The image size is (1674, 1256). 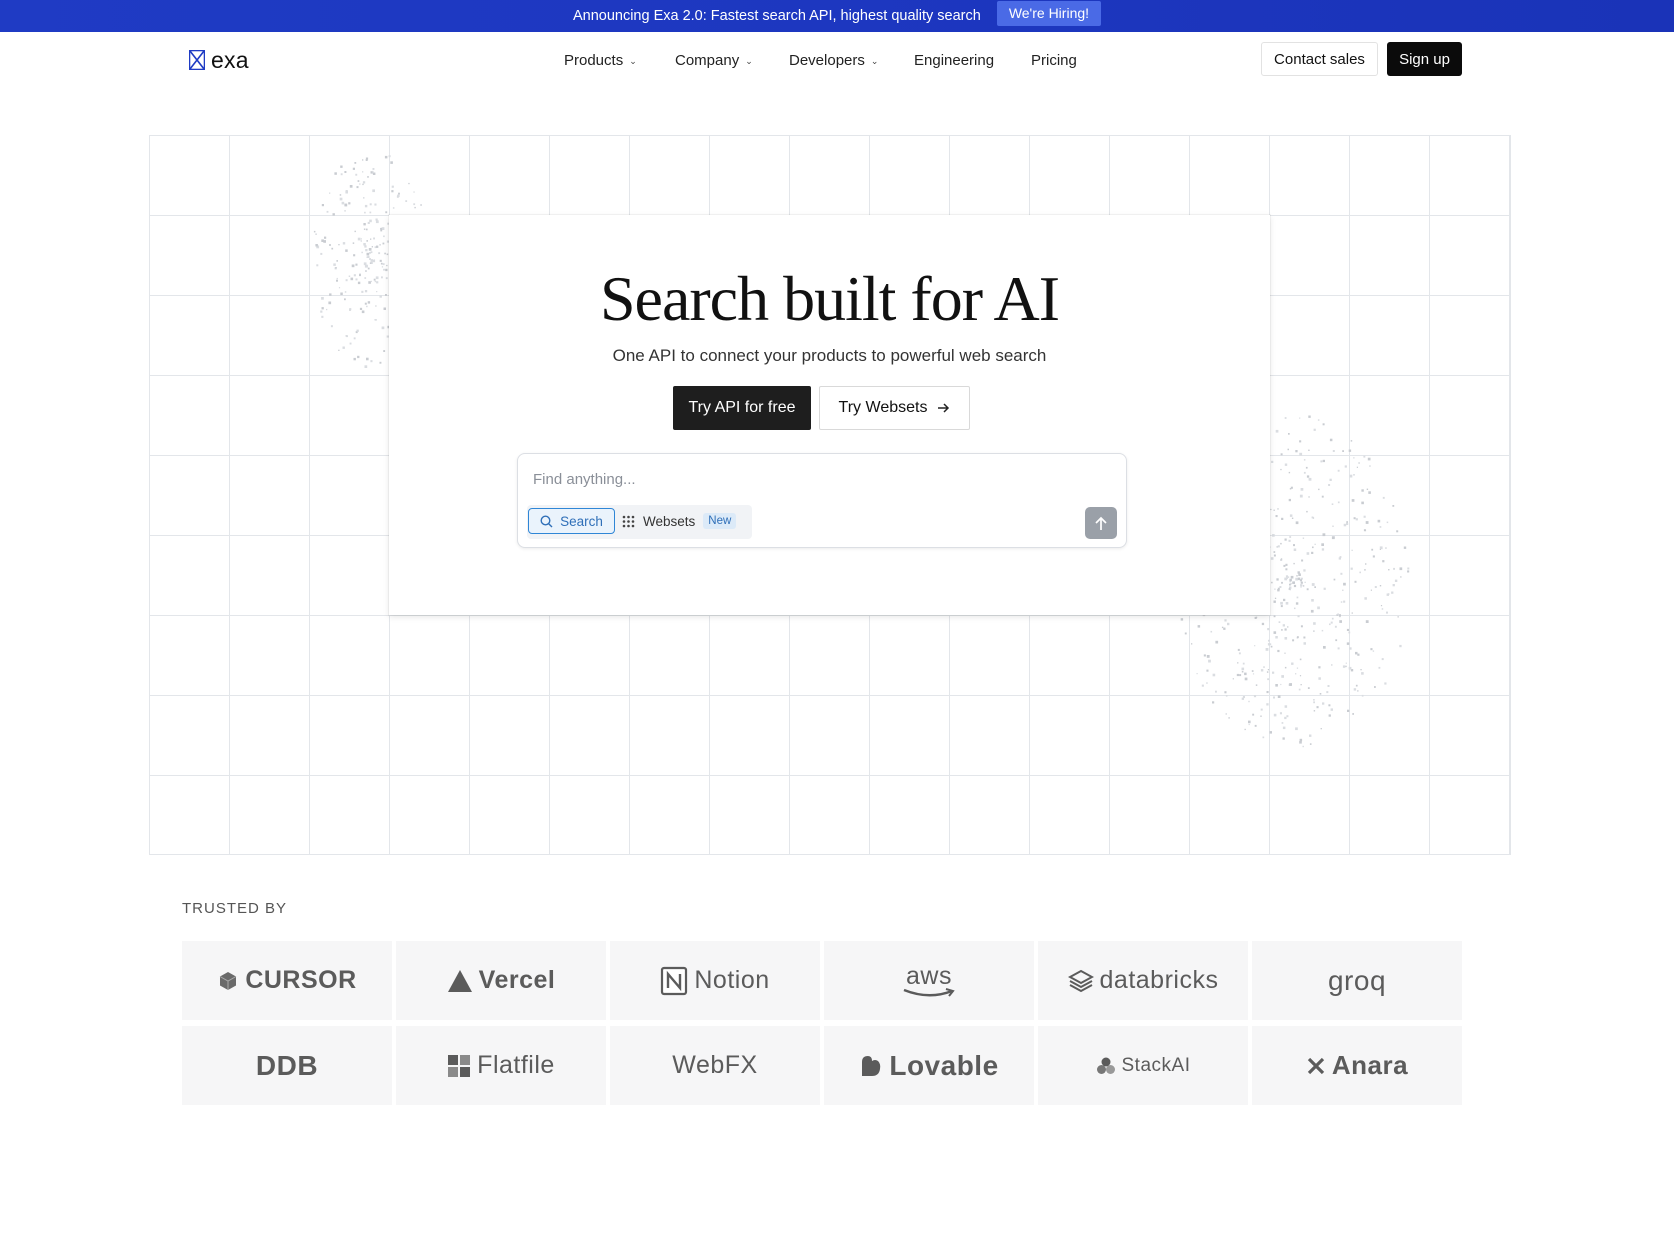 What do you see at coordinates (742, 408) in the screenshot?
I see `try-api-button: Try API for free` at bounding box center [742, 408].